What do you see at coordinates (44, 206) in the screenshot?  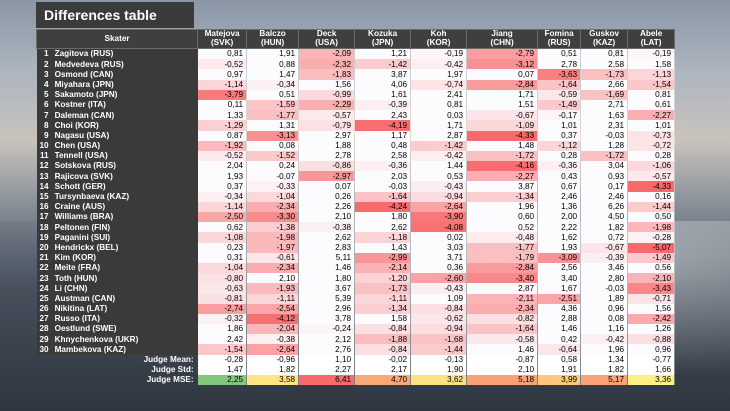 I see `row-rank: 16` at bounding box center [44, 206].